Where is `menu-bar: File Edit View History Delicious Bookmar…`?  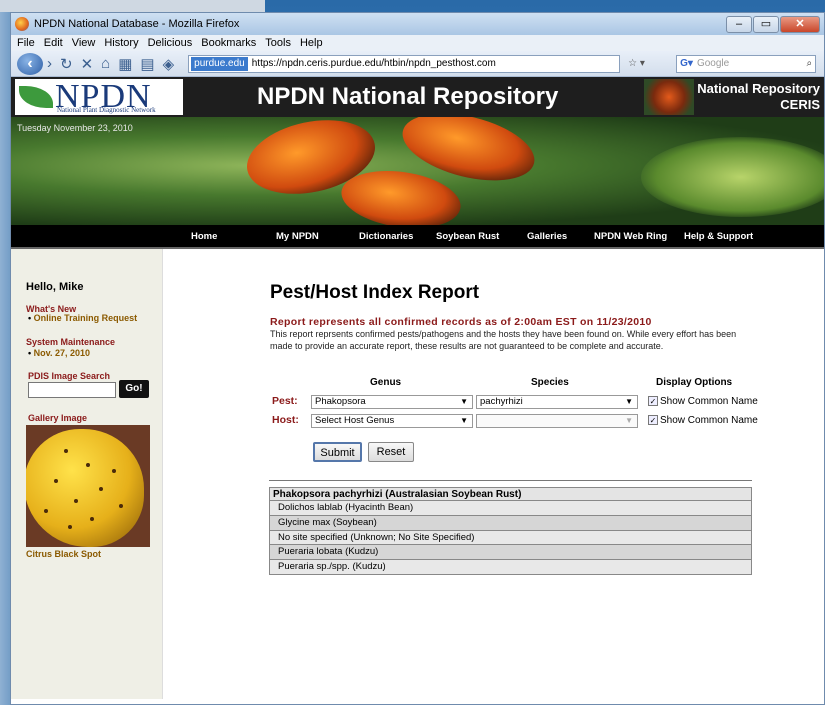 menu-bar: File Edit View History Delicious Bookmar… is located at coordinates (417, 43).